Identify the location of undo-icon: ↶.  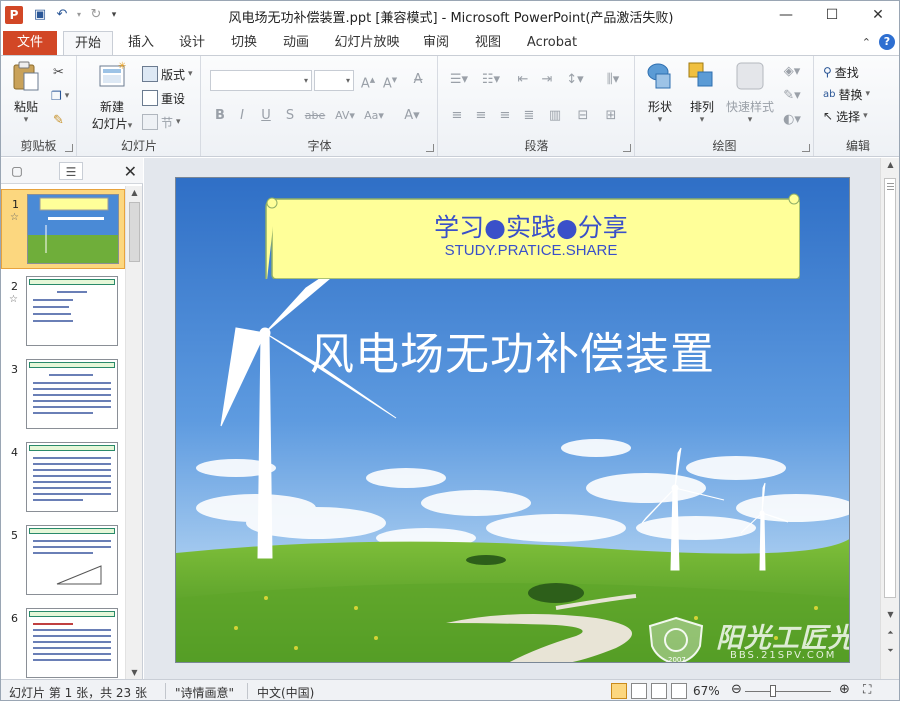
(62, 15).